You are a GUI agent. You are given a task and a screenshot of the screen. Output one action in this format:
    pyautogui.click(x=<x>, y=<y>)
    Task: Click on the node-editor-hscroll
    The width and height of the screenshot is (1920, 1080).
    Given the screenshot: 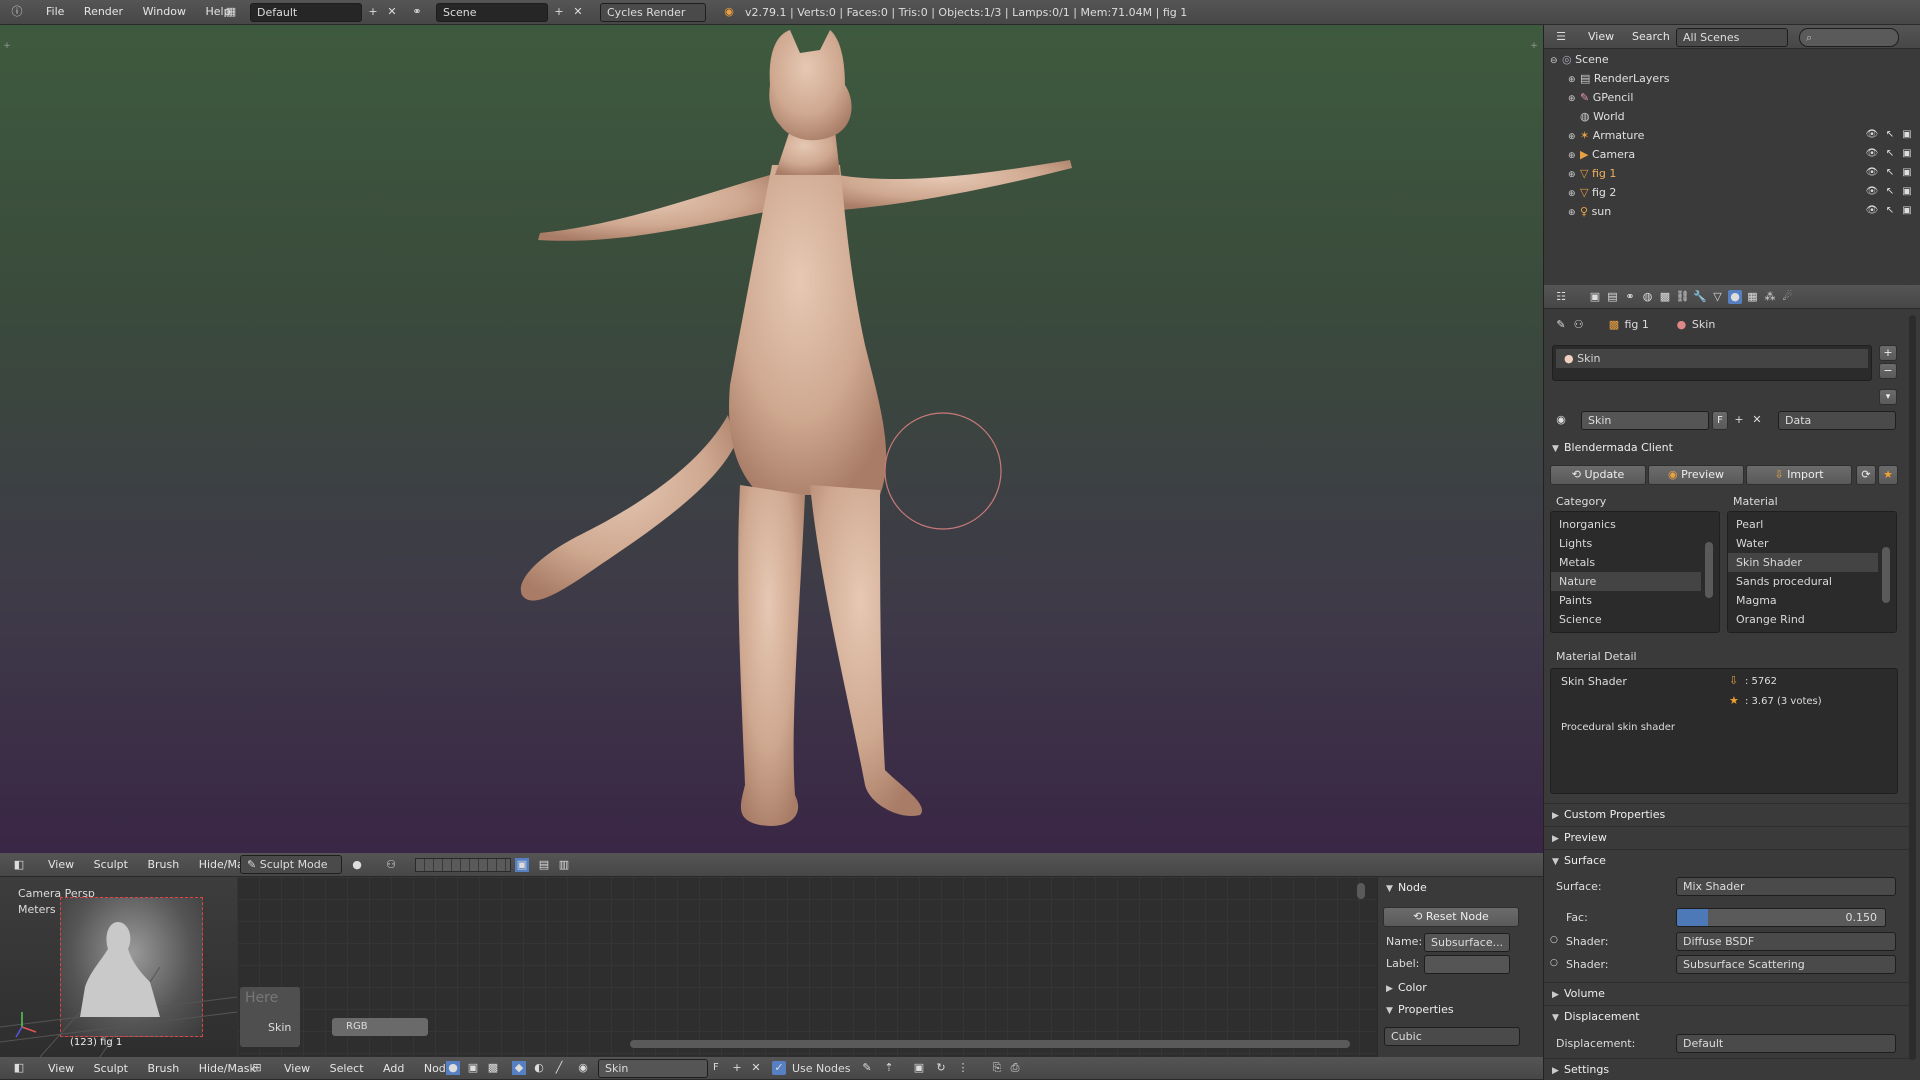 What is the action you would take?
    pyautogui.click(x=990, y=1044)
    